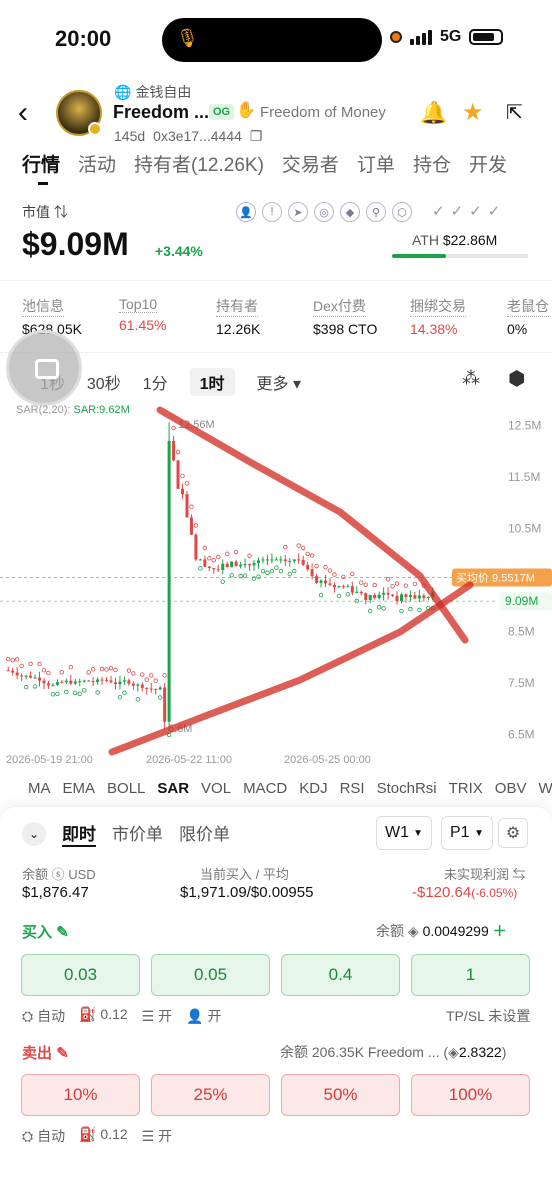 This screenshot has width=552, height=1200. Describe the element at coordinates (167, 316) in the screenshot. I see `stat-top10: Top10 61.45%` at that location.